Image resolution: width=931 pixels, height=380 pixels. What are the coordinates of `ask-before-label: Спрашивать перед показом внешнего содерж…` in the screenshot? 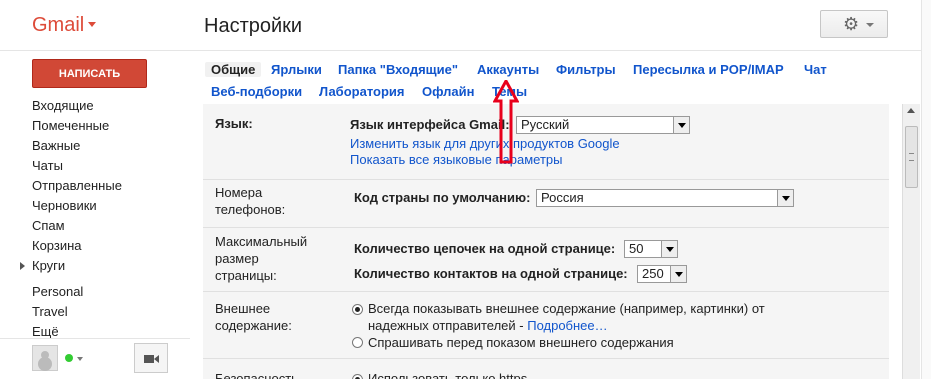 It's located at (521, 342).